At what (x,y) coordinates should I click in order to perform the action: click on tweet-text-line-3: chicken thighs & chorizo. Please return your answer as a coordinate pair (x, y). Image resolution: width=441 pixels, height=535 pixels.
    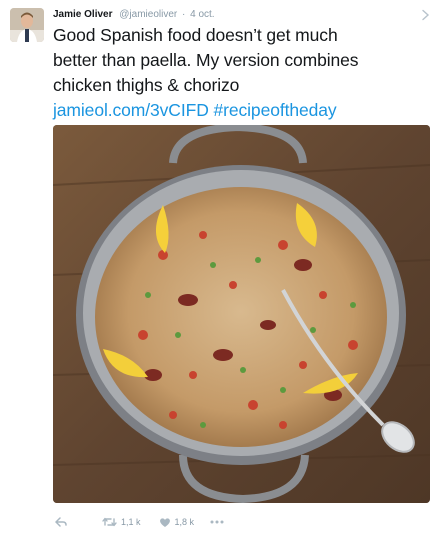
    Looking at the image, I should click on (146, 85).